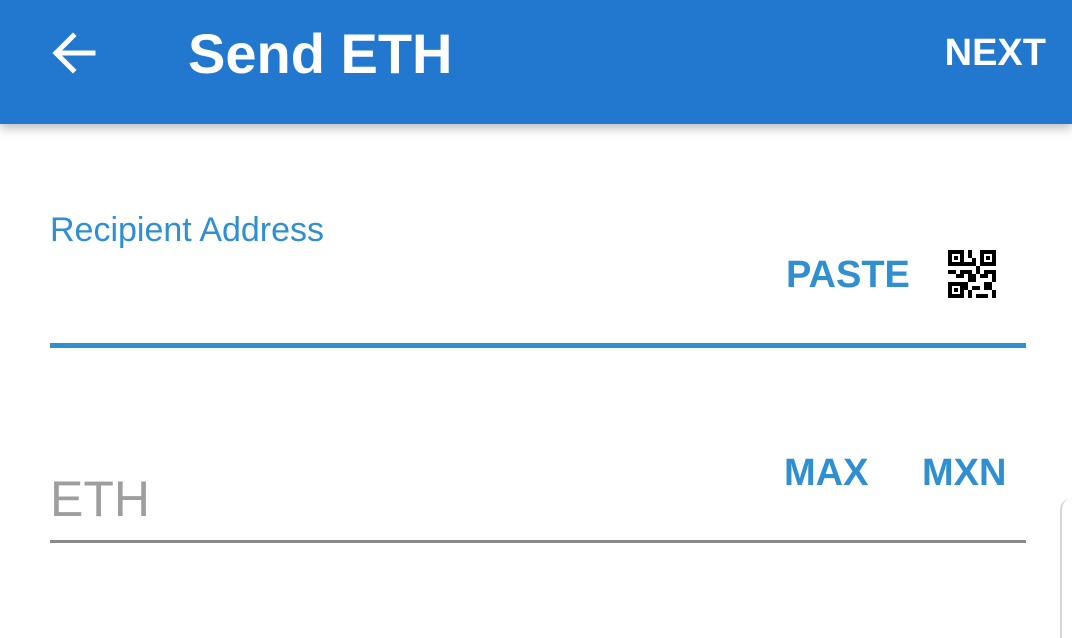 Image resolution: width=1072 pixels, height=638 pixels. Describe the element at coordinates (995, 53) in the screenshot. I see `next-button: NEXT` at that location.